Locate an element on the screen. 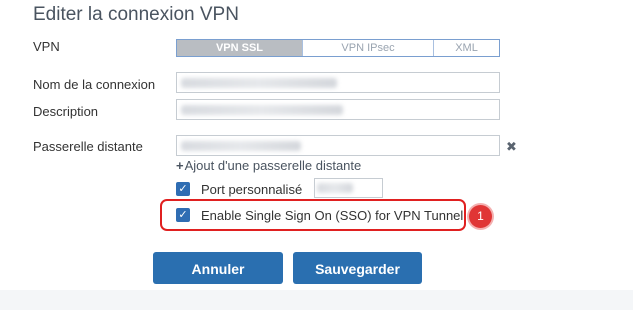 This screenshot has width=633, height=310. close-icon: ✖ is located at coordinates (511, 147).